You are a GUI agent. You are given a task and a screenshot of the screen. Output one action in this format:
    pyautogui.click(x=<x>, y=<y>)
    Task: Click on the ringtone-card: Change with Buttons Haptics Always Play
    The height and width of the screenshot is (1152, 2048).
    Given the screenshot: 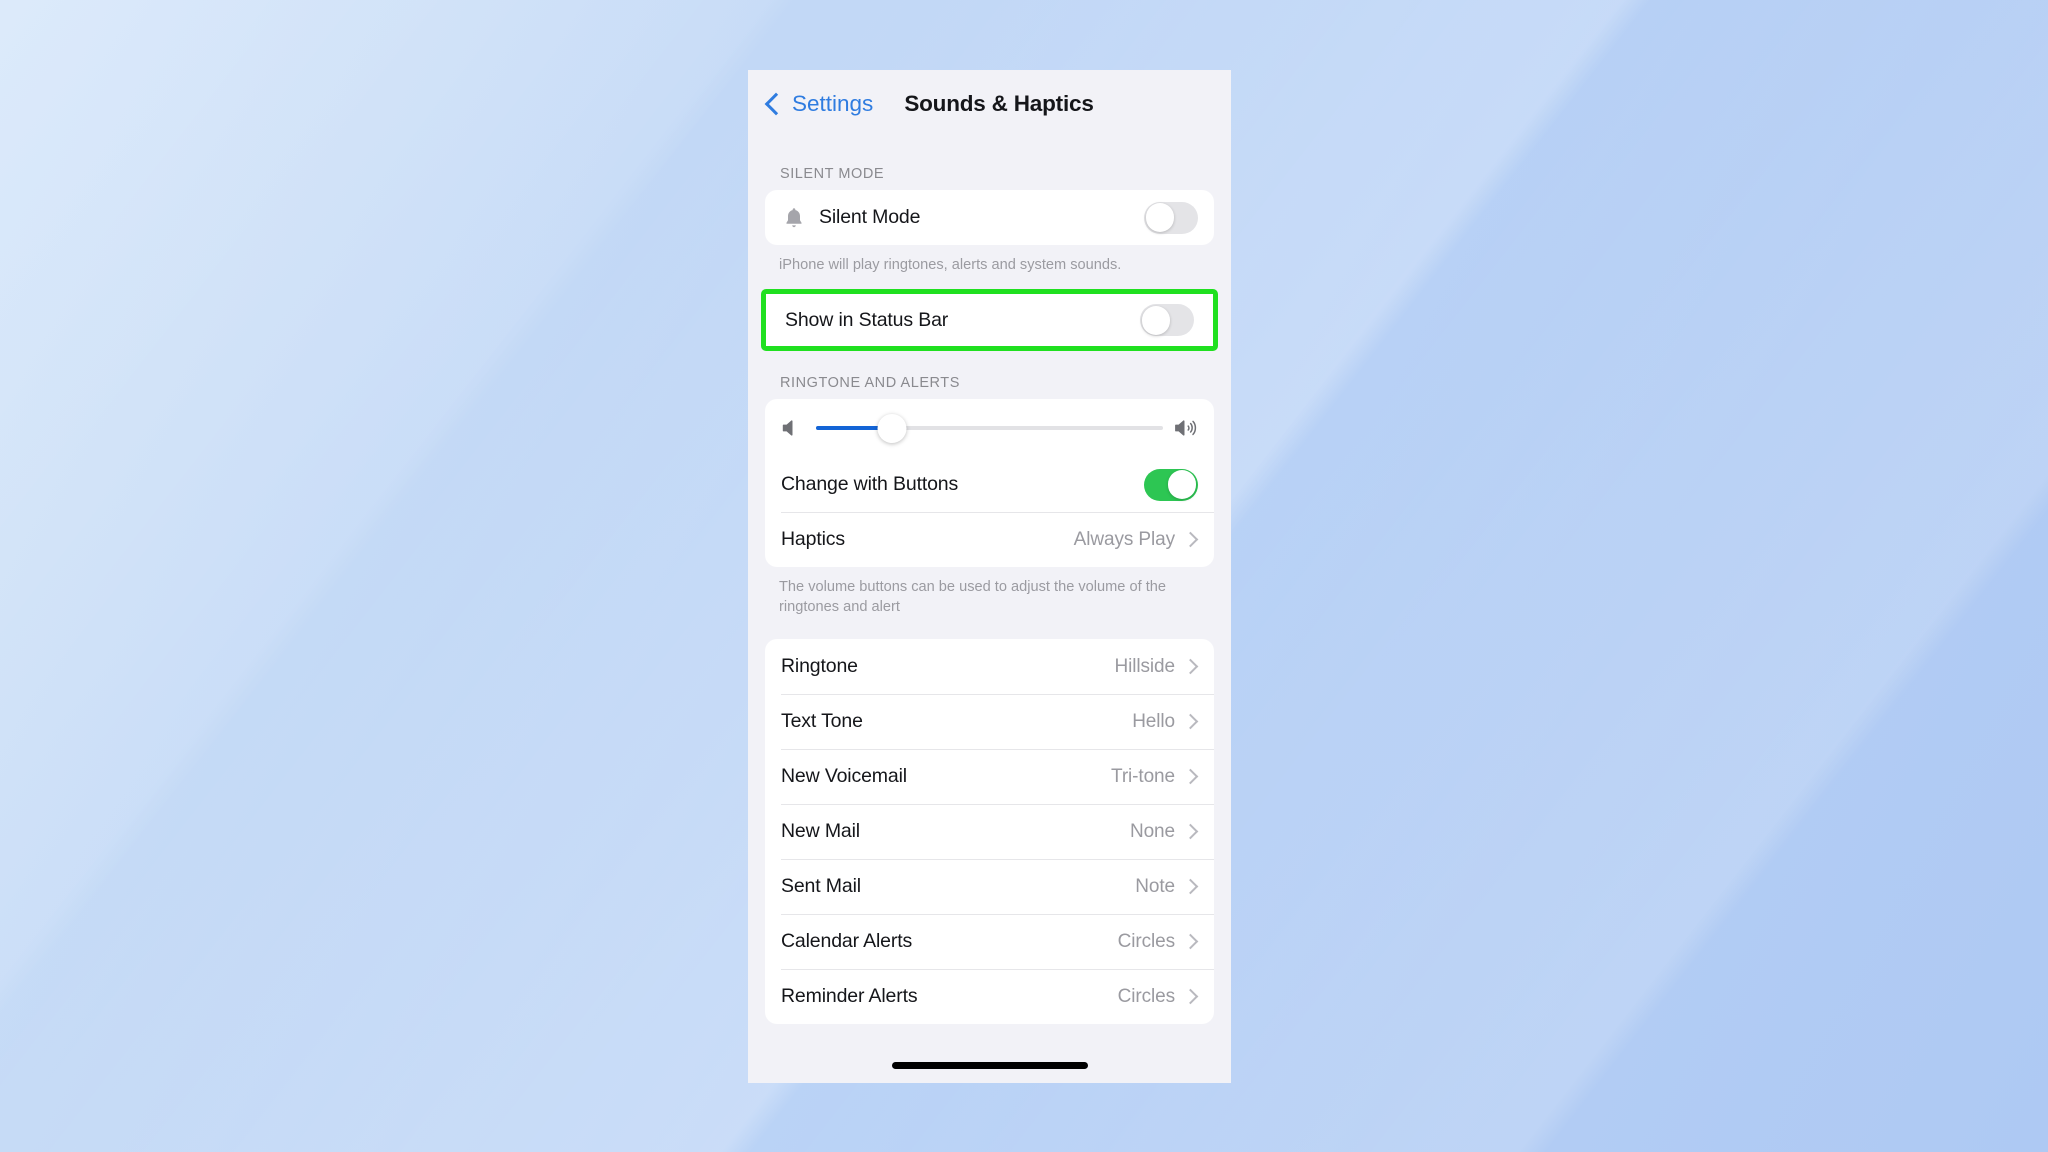 What is the action you would take?
    pyautogui.click(x=989, y=483)
    